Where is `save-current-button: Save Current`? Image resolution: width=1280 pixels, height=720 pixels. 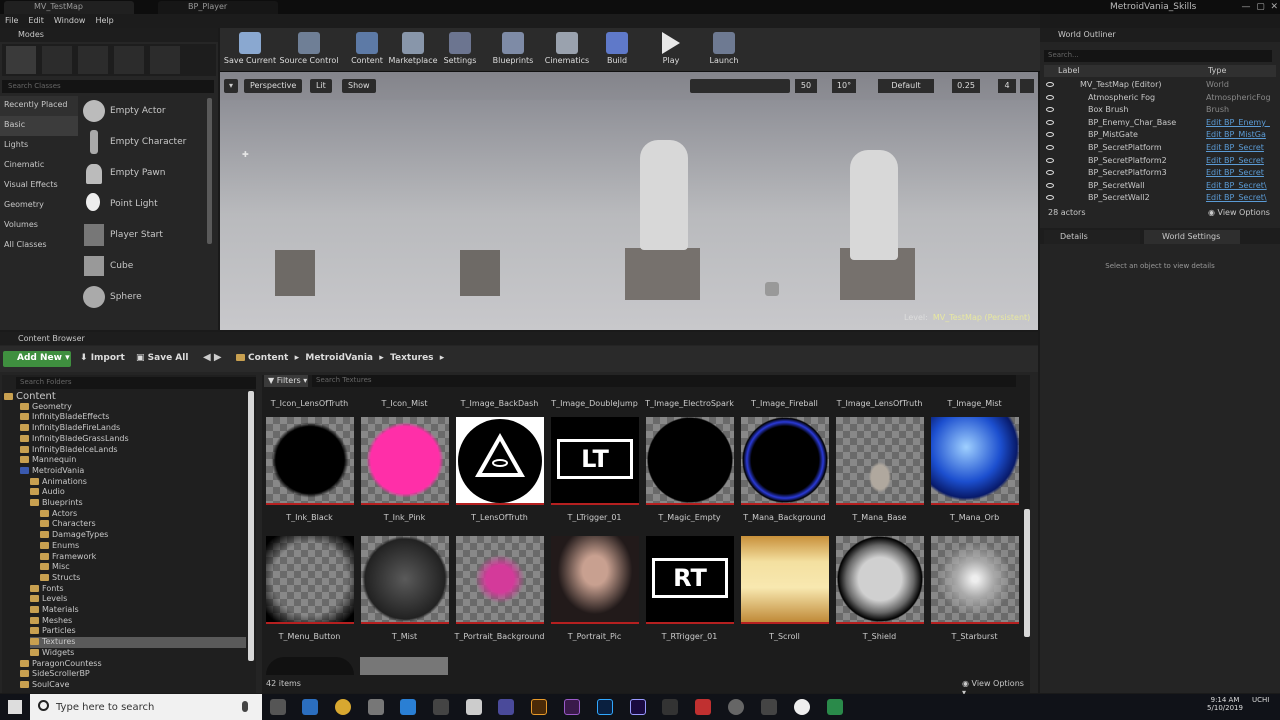
save-current-button: Save Current is located at coordinates (250, 50).